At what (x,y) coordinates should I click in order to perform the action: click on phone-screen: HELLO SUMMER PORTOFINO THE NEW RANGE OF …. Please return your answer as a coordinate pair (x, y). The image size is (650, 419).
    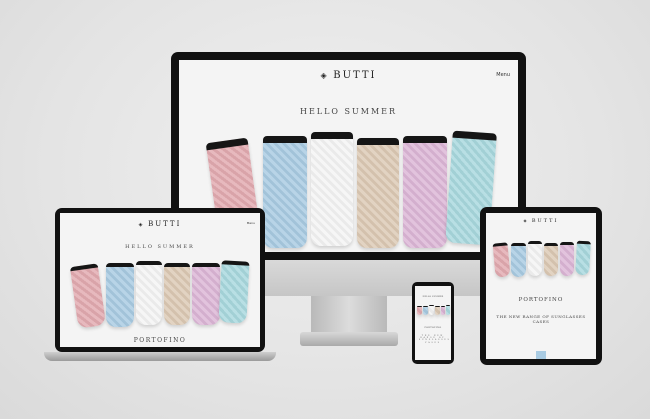
    Looking at the image, I should click on (433, 323).